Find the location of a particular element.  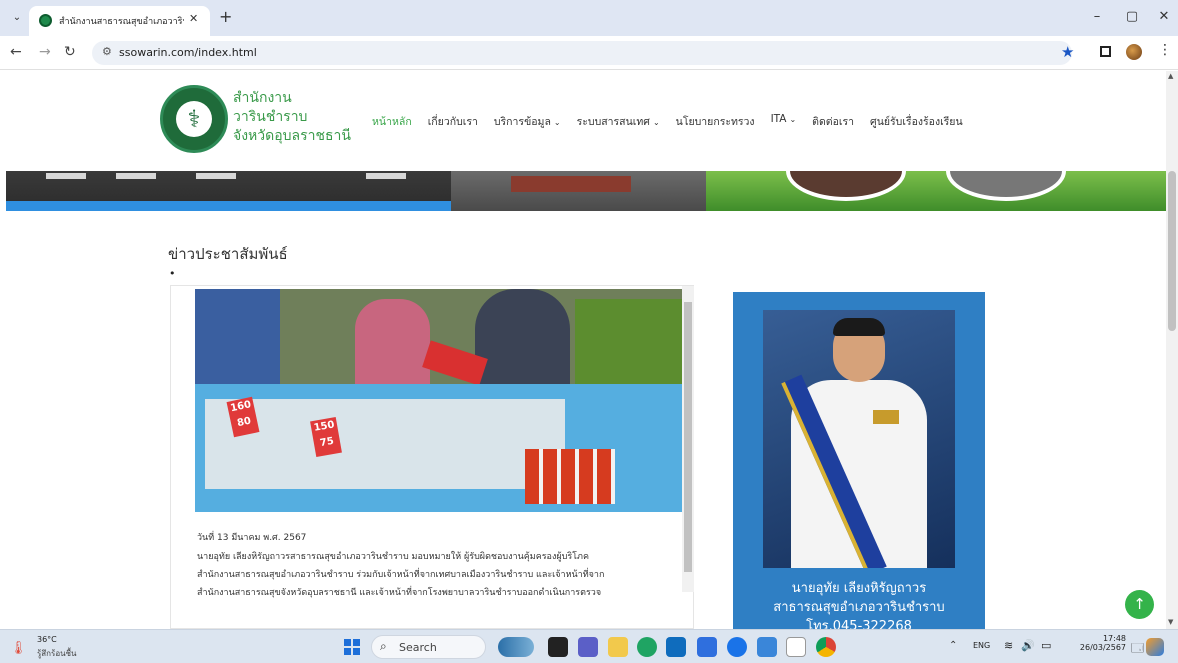

nav-contact: ติดต่อเรา is located at coordinates (833, 123).